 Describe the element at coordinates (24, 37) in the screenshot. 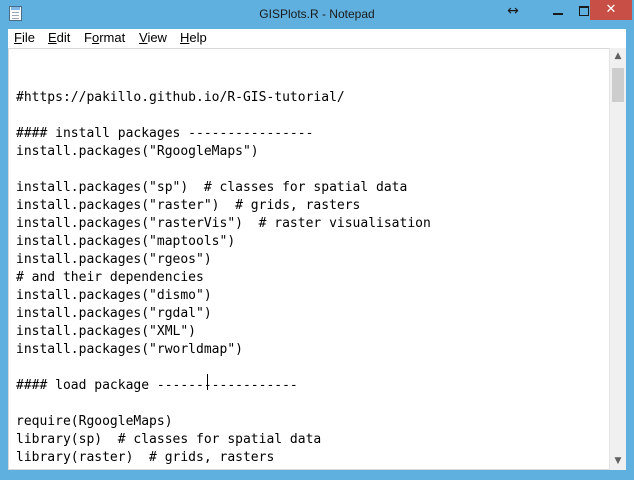

I see `menu-file: File` at that location.